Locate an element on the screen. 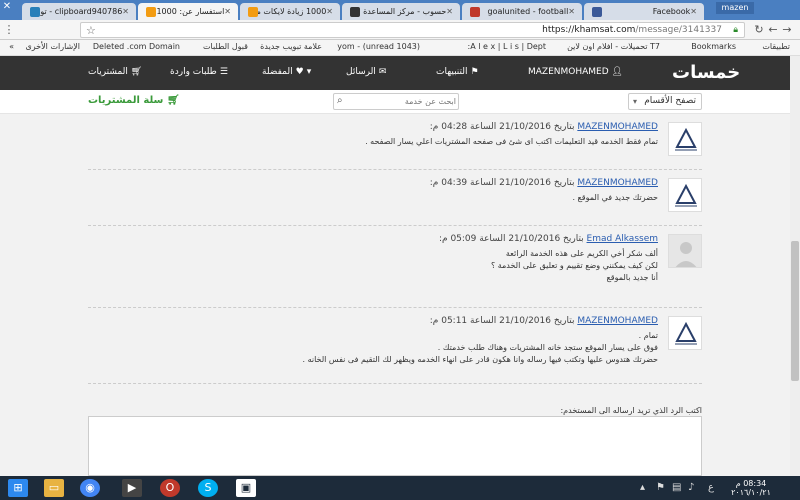 The image size is (800, 500). forward-arrow-icon: ← is located at coordinates (773, 29).